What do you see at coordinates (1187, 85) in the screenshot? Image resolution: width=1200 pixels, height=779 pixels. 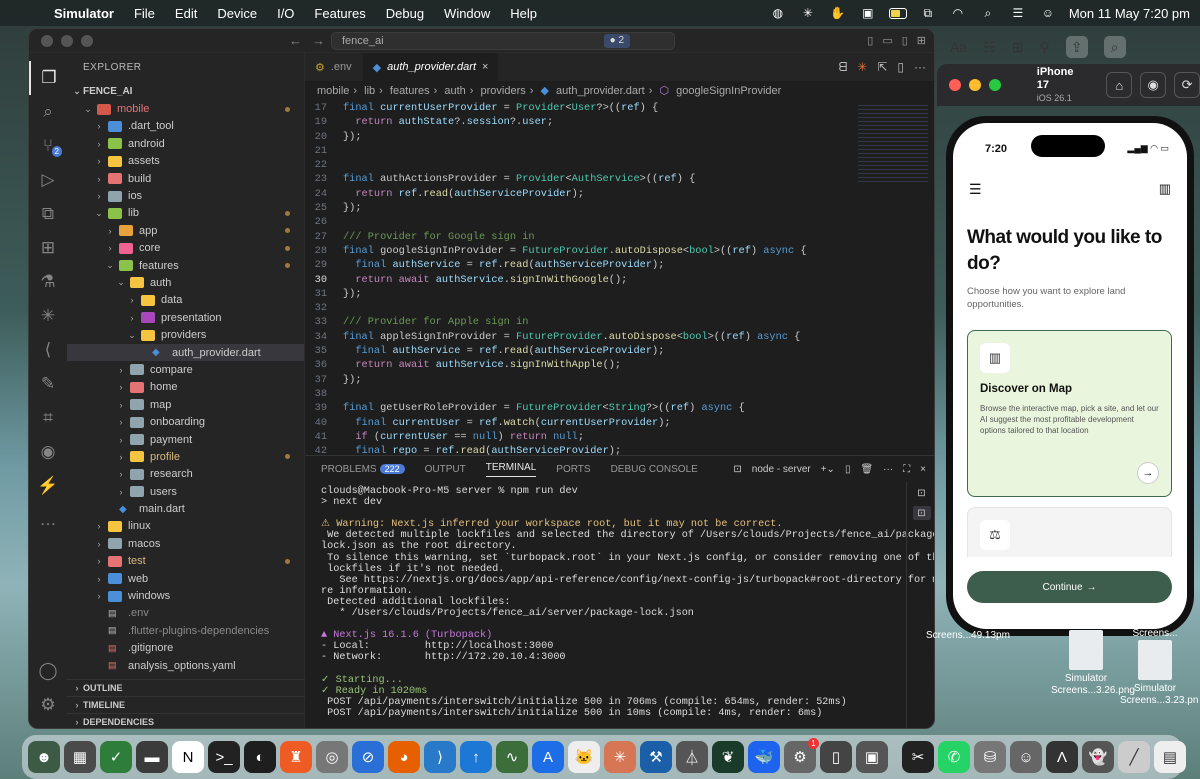 I see `rotate-icon: ⟳` at bounding box center [1187, 85].